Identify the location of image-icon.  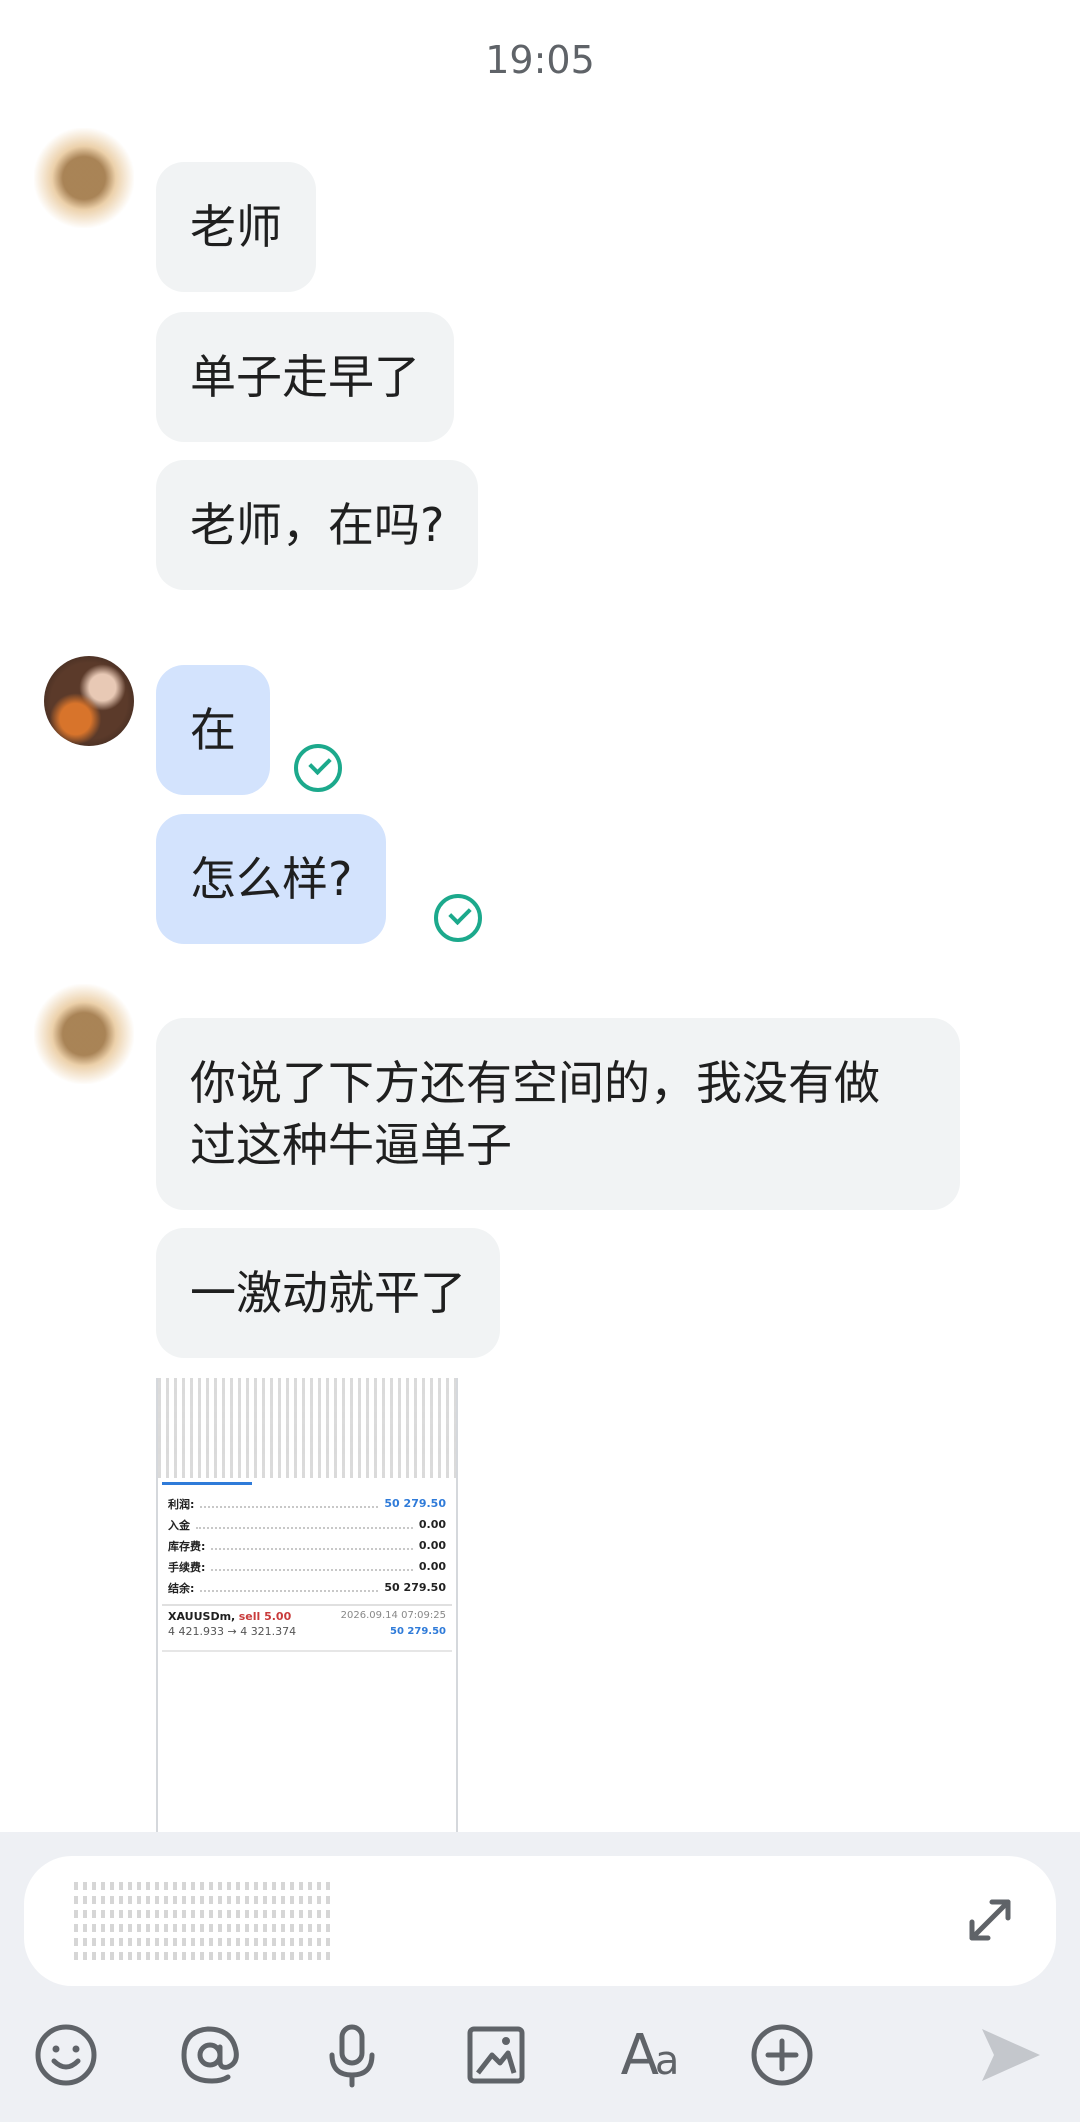
(496, 2055).